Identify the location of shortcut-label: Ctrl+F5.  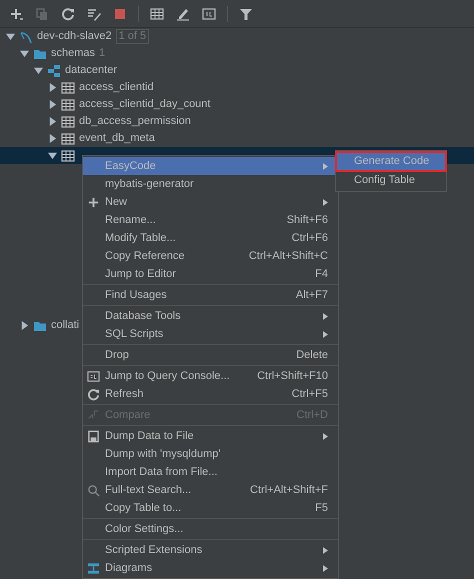
(310, 394).